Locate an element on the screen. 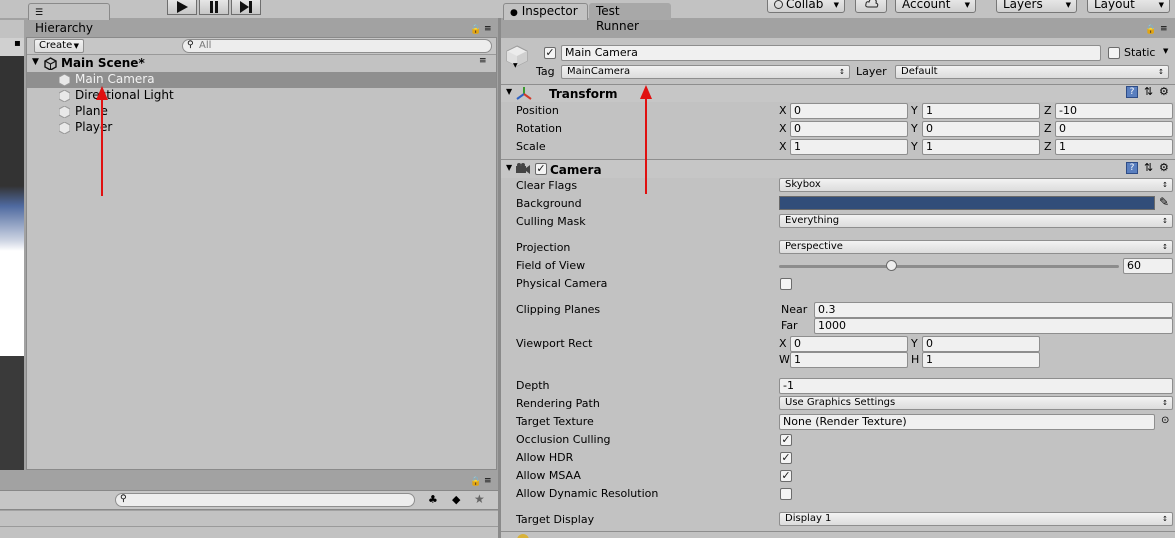  tab-inspector: ● Inspector is located at coordinates (545, 11).